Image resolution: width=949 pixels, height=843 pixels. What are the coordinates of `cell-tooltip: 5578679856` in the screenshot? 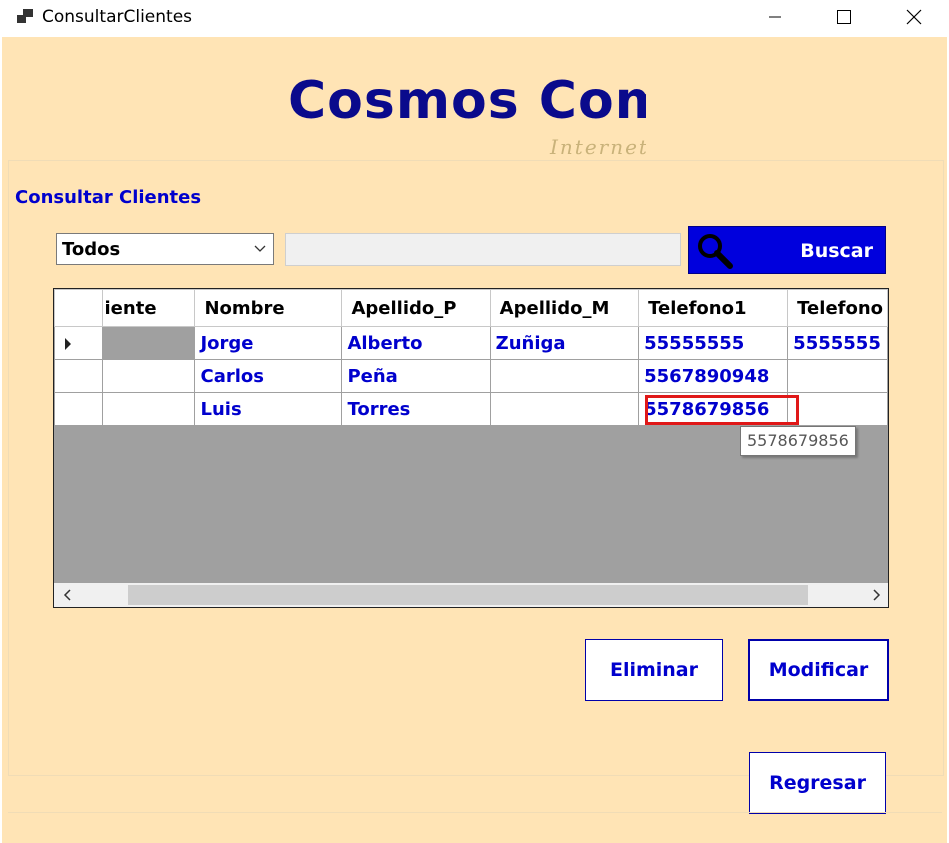 It's located at (798, 441).